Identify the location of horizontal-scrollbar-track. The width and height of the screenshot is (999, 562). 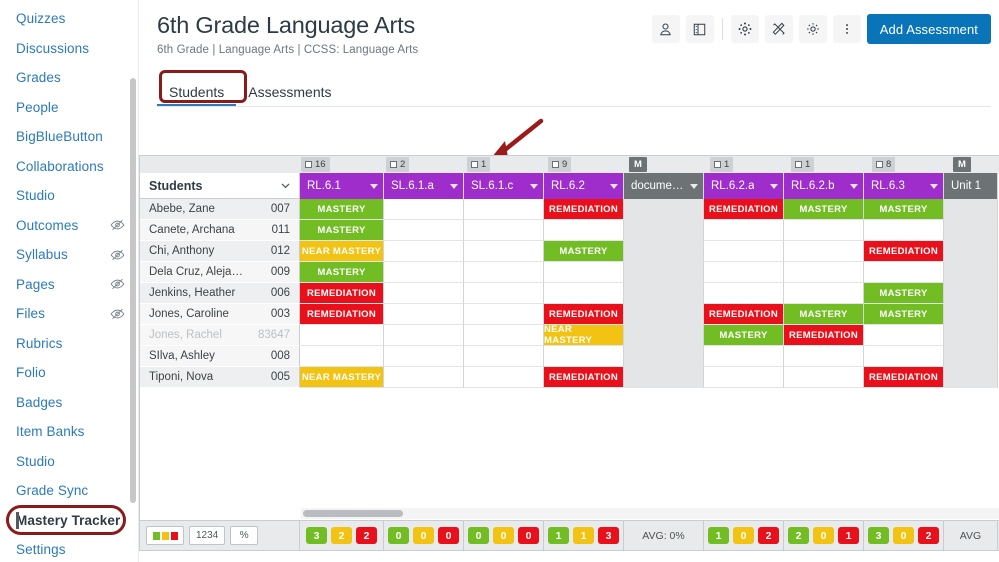
(650, 513).